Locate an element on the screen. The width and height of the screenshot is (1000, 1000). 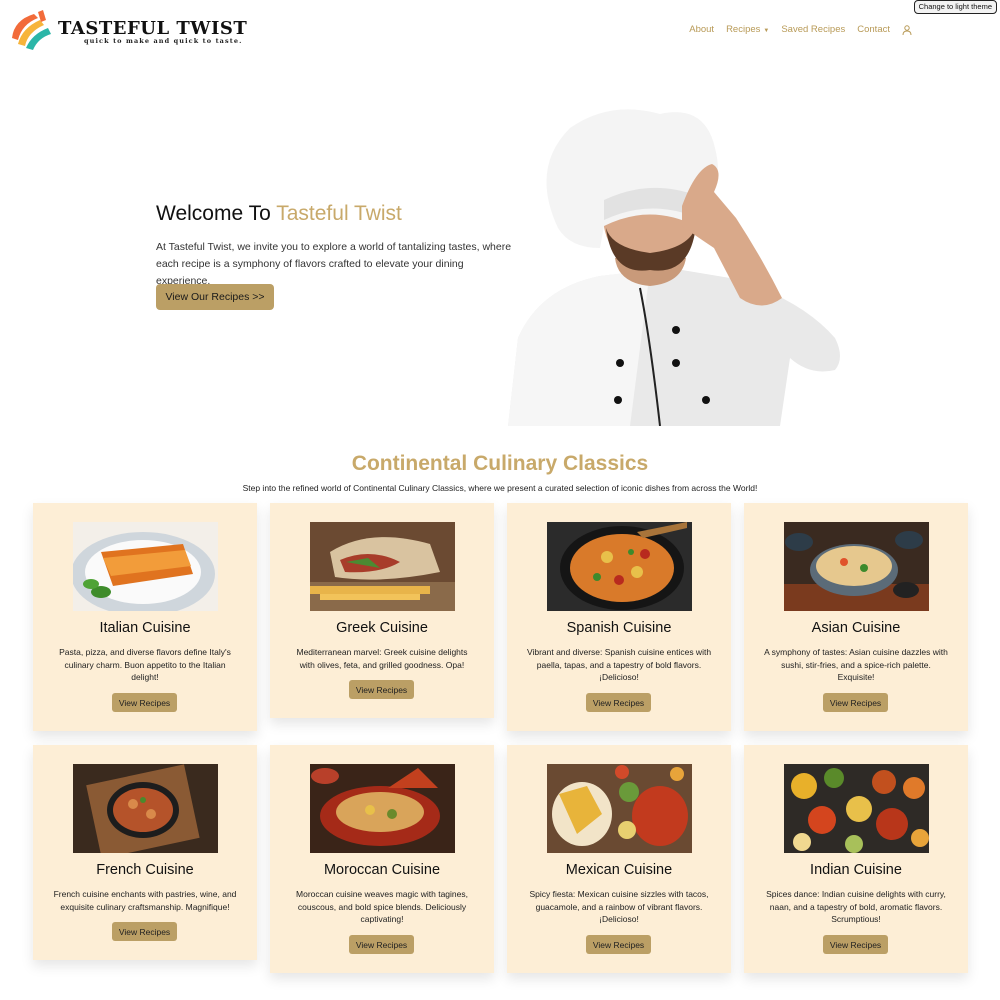
greek-dish-image is located at coordinates (382, 566).